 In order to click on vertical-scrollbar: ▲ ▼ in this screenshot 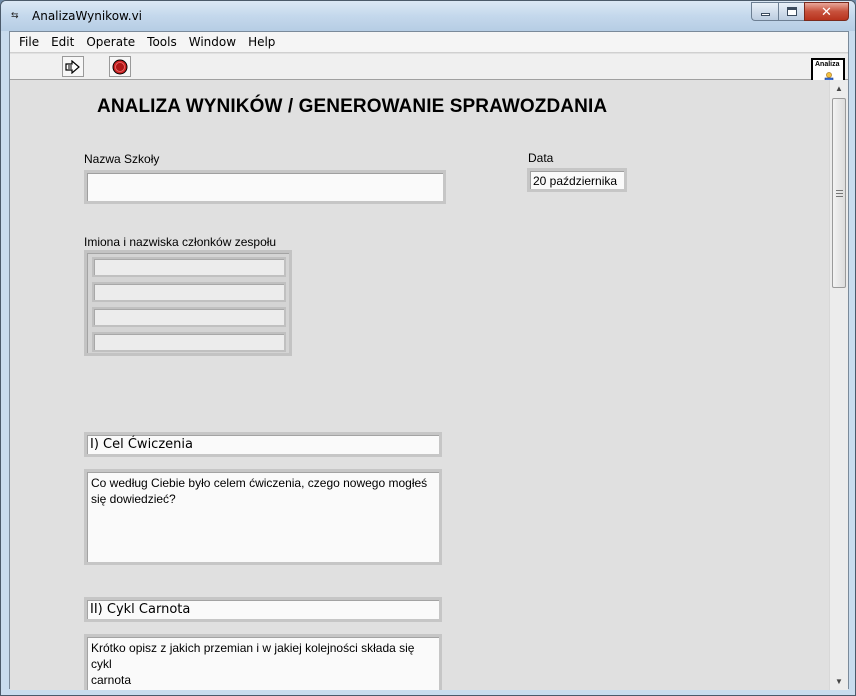, I will do `click(838, 385)`.